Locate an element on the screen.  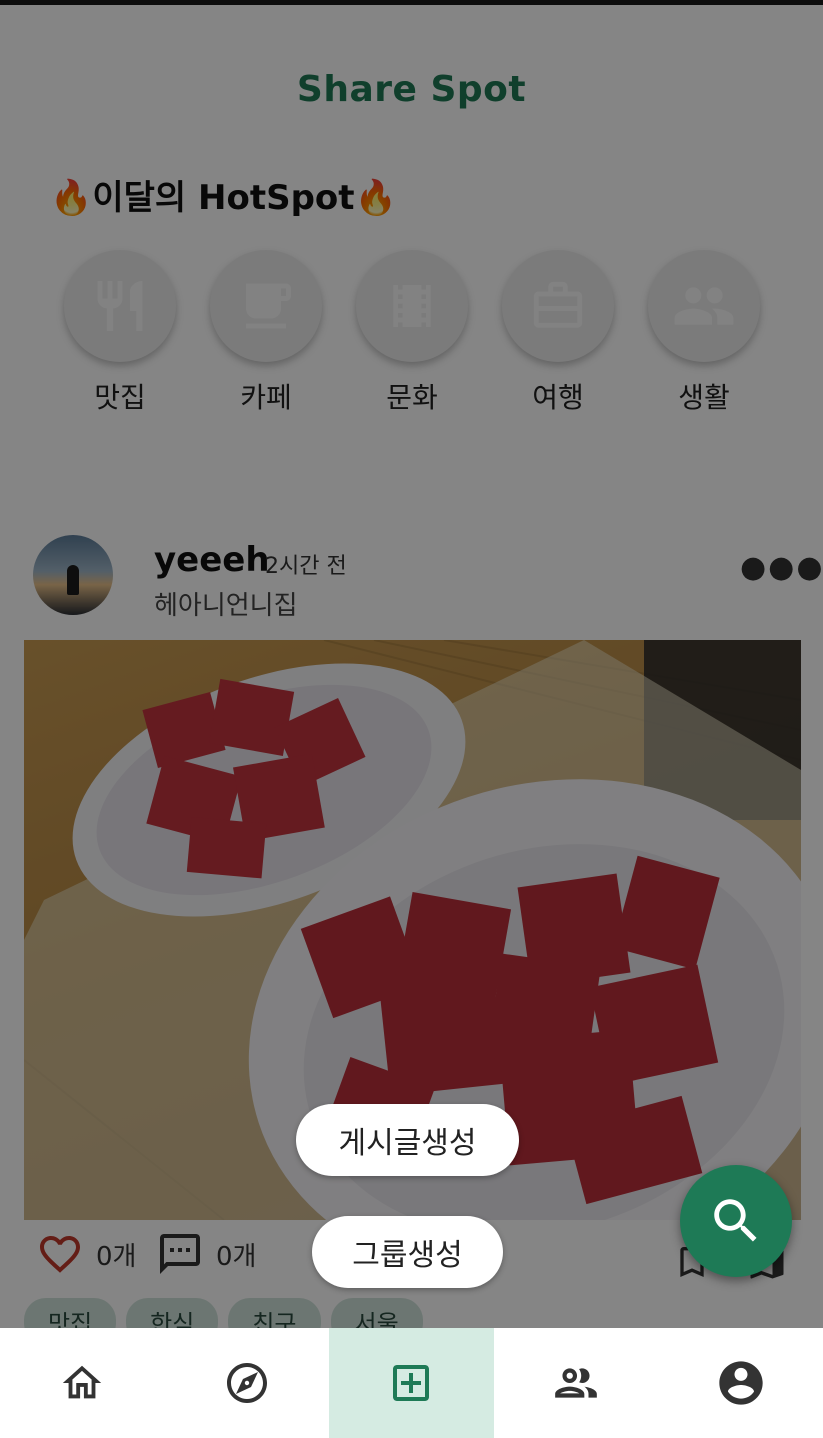
nav-friends is located at coordinates (576, 1383).